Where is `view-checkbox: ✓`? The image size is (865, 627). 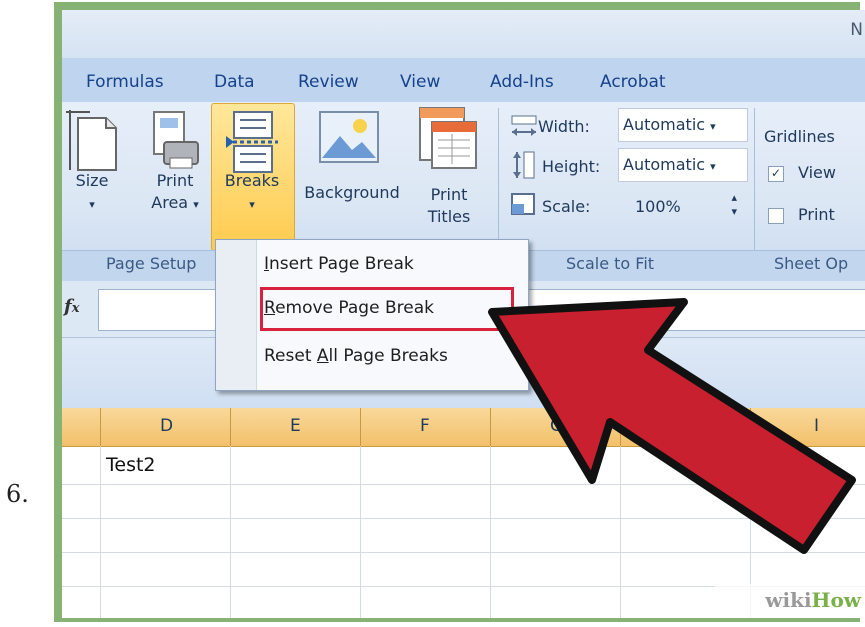 view-checkbox: ✓ is located at coordinates (776, 174).